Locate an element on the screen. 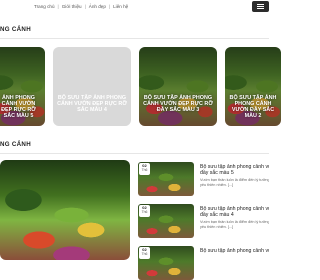  nav-item-gallery: Ảnh đẹp is located at coordinates (97, 6).